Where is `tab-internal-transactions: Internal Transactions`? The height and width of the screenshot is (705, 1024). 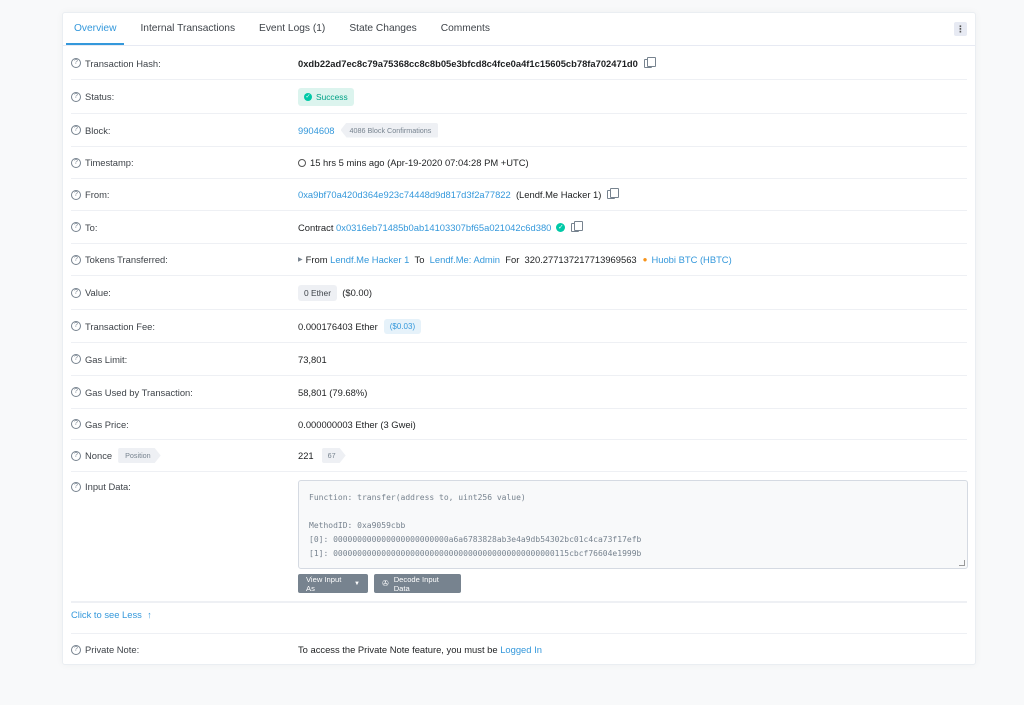
tab-internal-transactions: Internal Transactions is located at coordinates (187, 29).